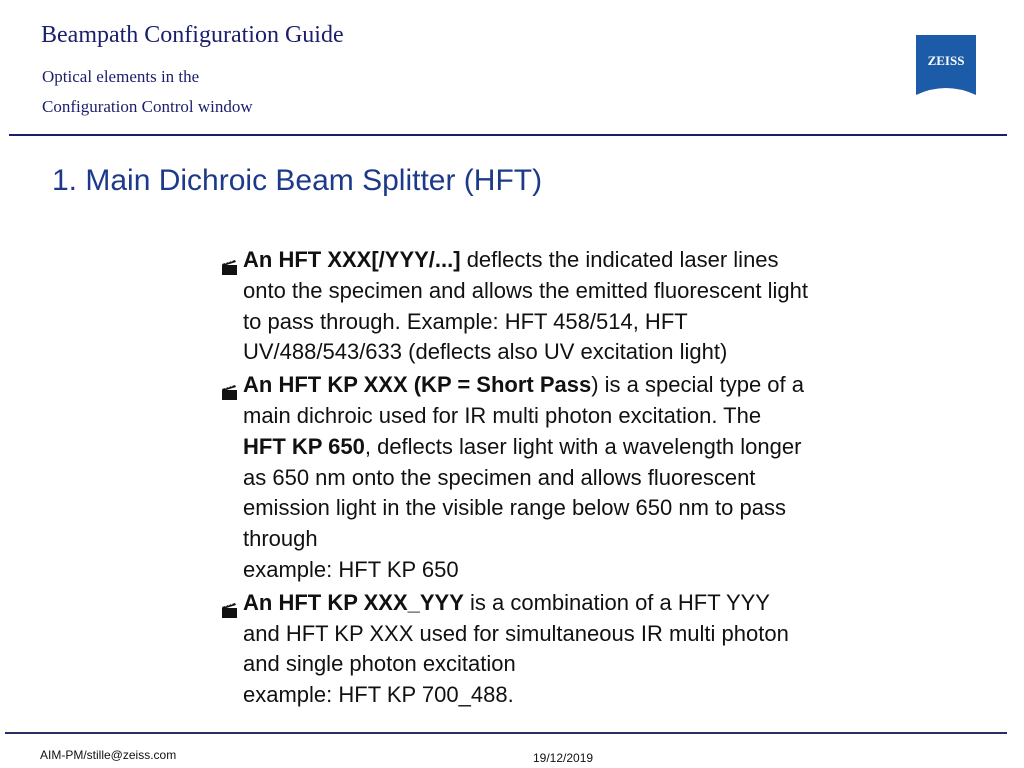 This screenshot has height=768, width=1024. Describe the element at coordinates (417, 385) in the screenshot. I see `bullet-bold-term: An HFT KP XXX (KP = Short Pass` at that location.